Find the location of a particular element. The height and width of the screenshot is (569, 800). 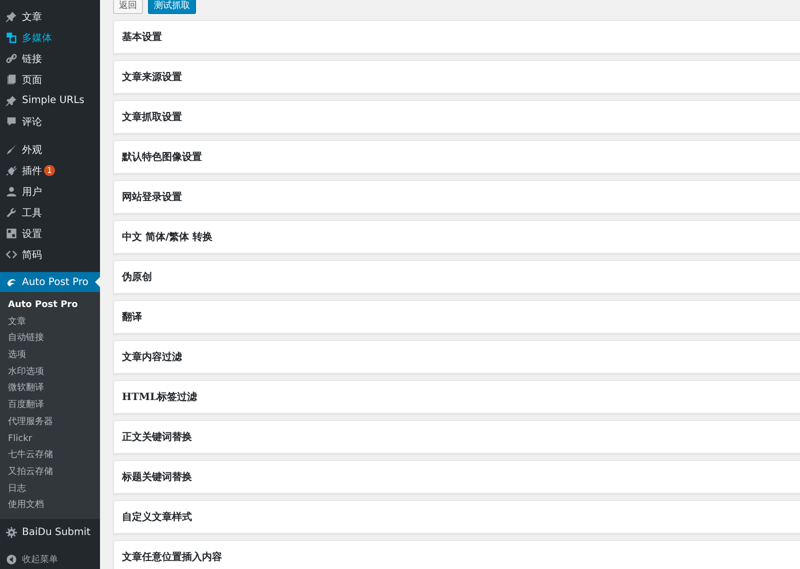

menu-item: 文章 is located at coordinates (50, 16).